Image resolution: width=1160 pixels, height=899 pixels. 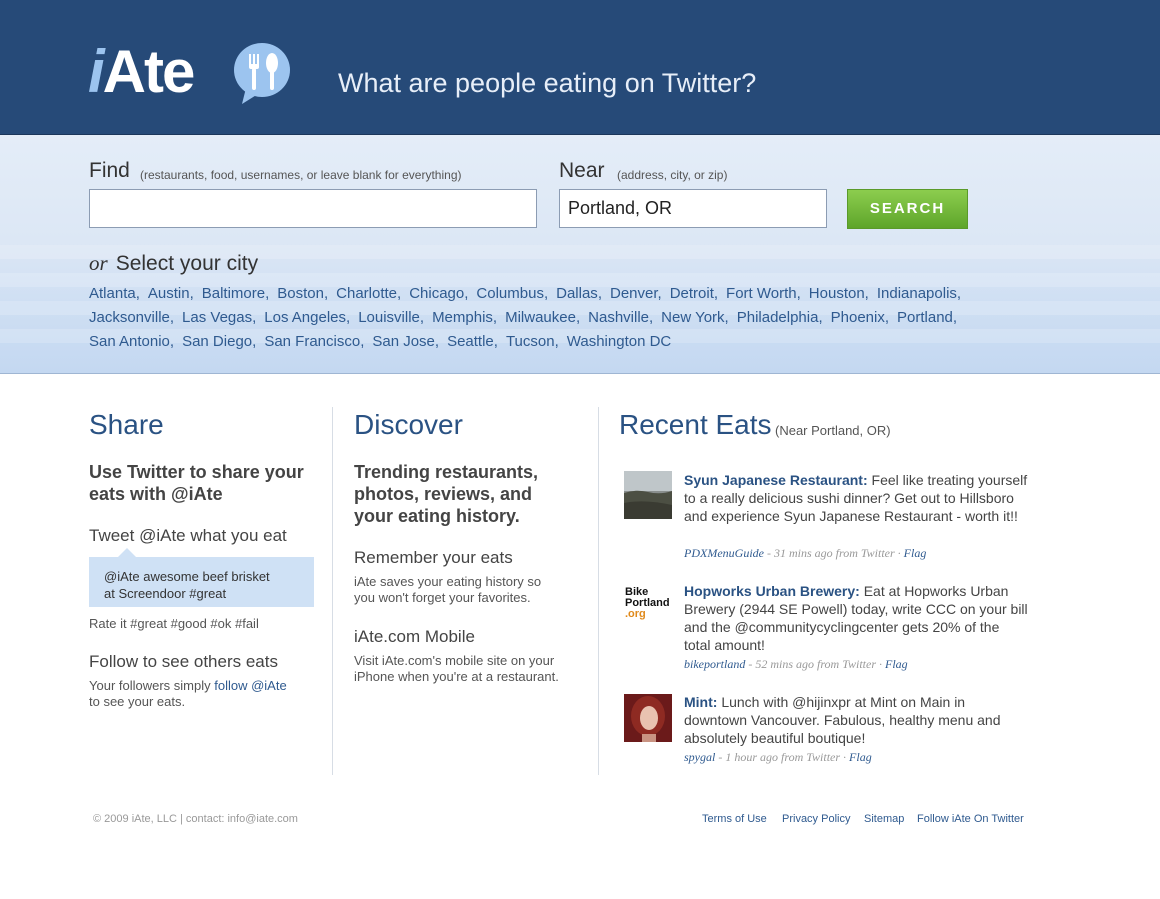 I want to click on twitter-user-link: bikeportland, so click(x=714, y=664).